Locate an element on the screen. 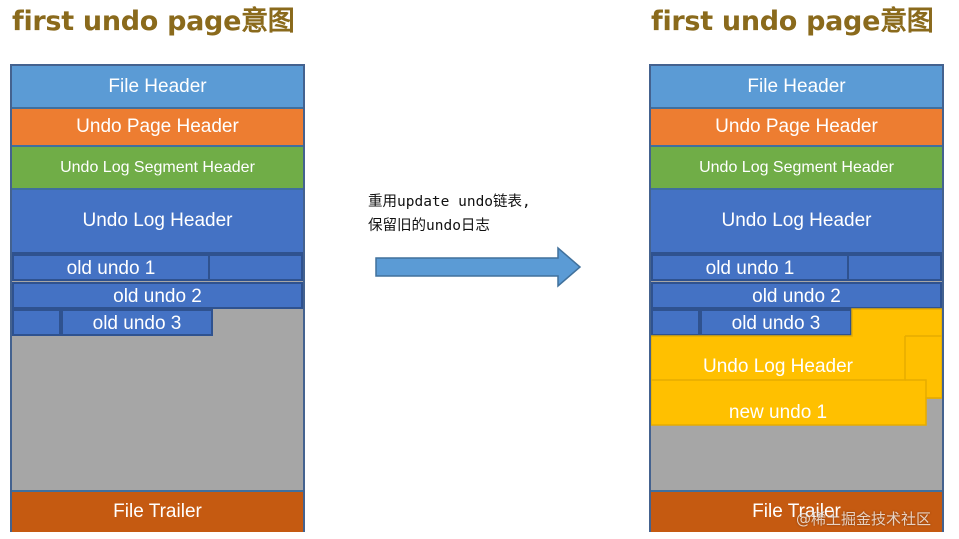  left-title: first undo page意图 is located at coordinates (153, 21).